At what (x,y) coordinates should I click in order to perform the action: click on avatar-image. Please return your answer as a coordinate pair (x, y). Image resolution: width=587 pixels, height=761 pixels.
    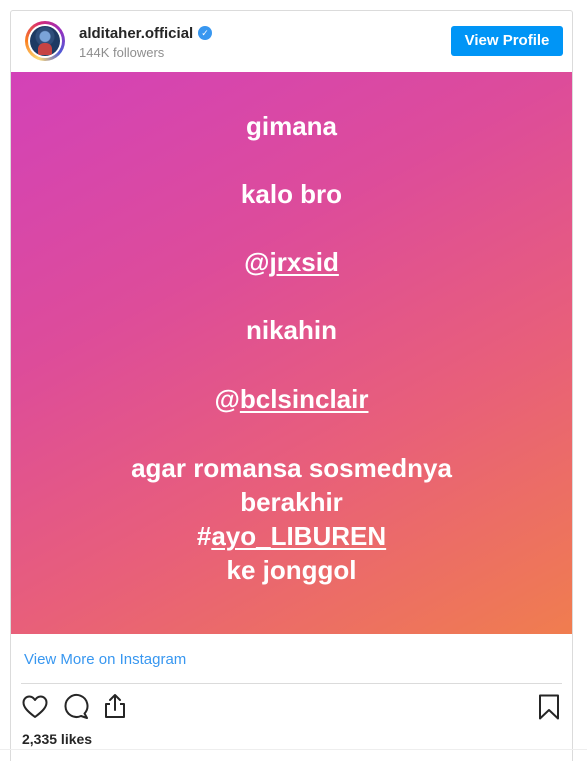
    Looking at the image, I should click on (45, 41).